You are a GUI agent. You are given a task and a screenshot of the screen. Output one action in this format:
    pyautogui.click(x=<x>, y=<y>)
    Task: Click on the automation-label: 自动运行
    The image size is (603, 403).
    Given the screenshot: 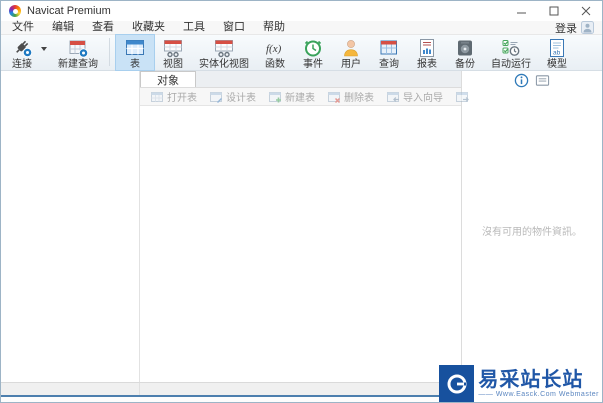 What is the action you would take?
    pyautogui.click(x=511, y=64)
    